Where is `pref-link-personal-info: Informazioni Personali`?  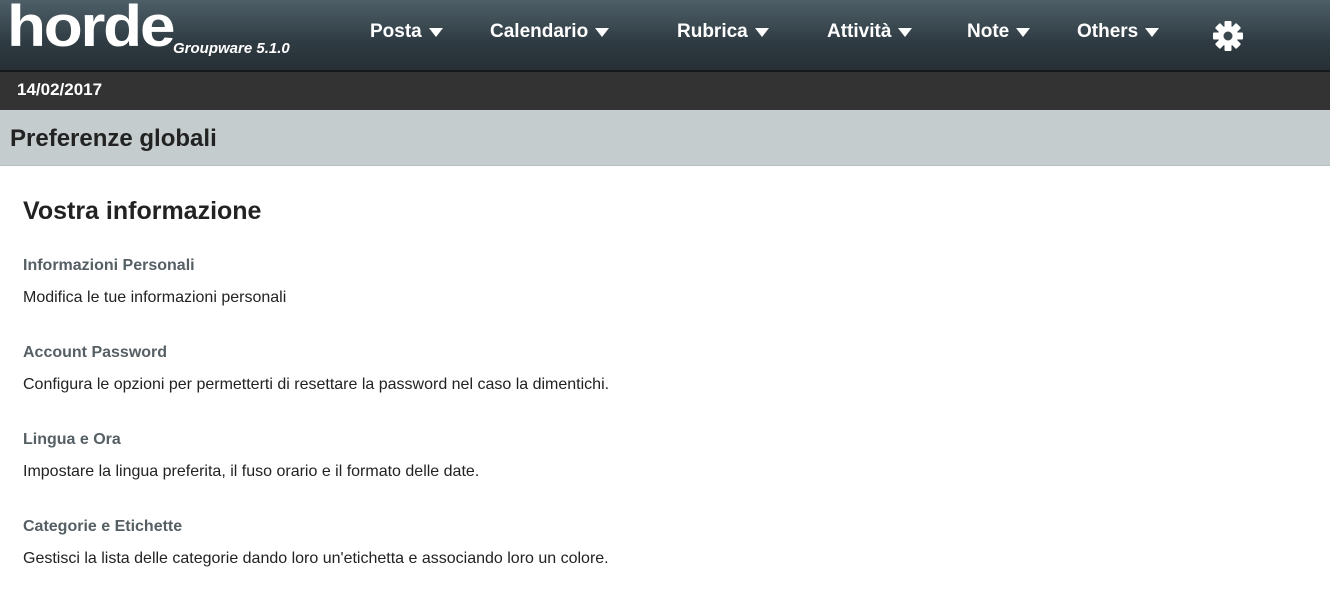 pref-link-personal-info: Informazioni Personali is located at coordinates (154, 269).